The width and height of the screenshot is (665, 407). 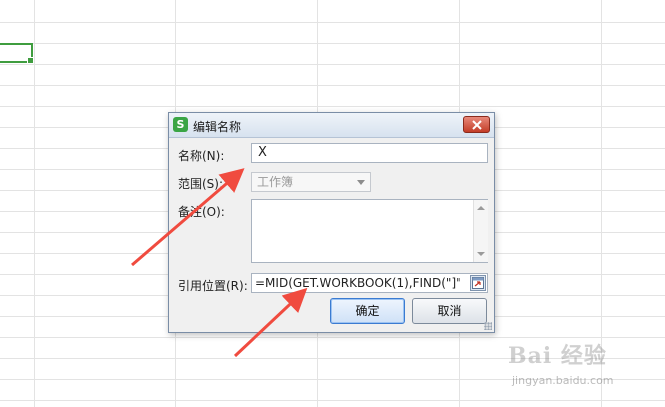 I want to click on watermark-logo: Bai 经验, so click(x=557, y=356).